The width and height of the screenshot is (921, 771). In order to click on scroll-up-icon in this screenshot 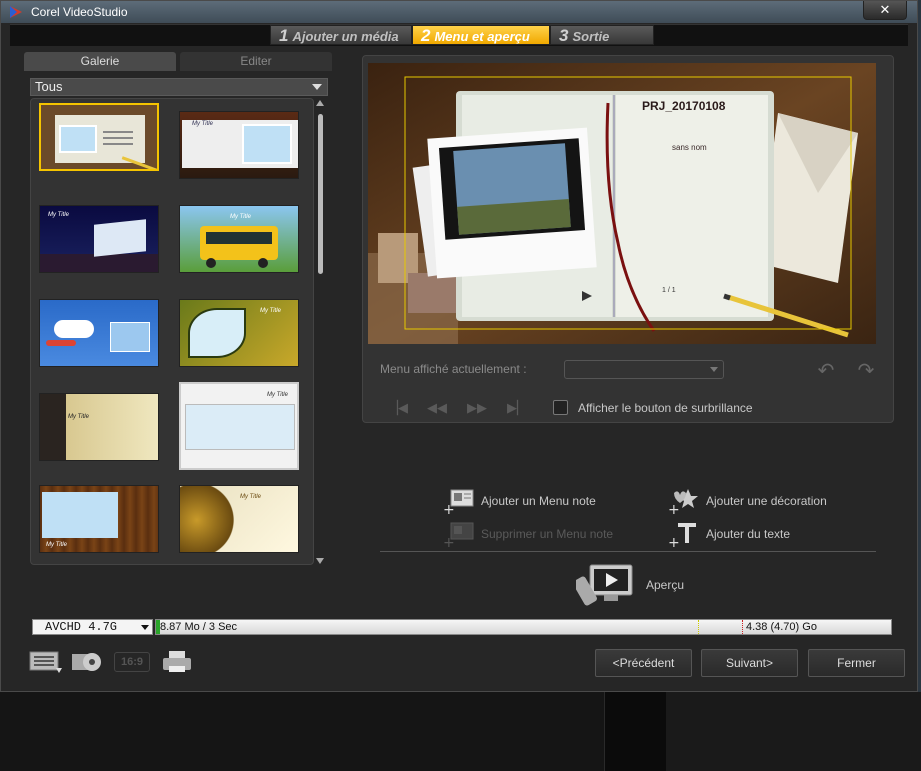, I will do `click(320, 103)`.